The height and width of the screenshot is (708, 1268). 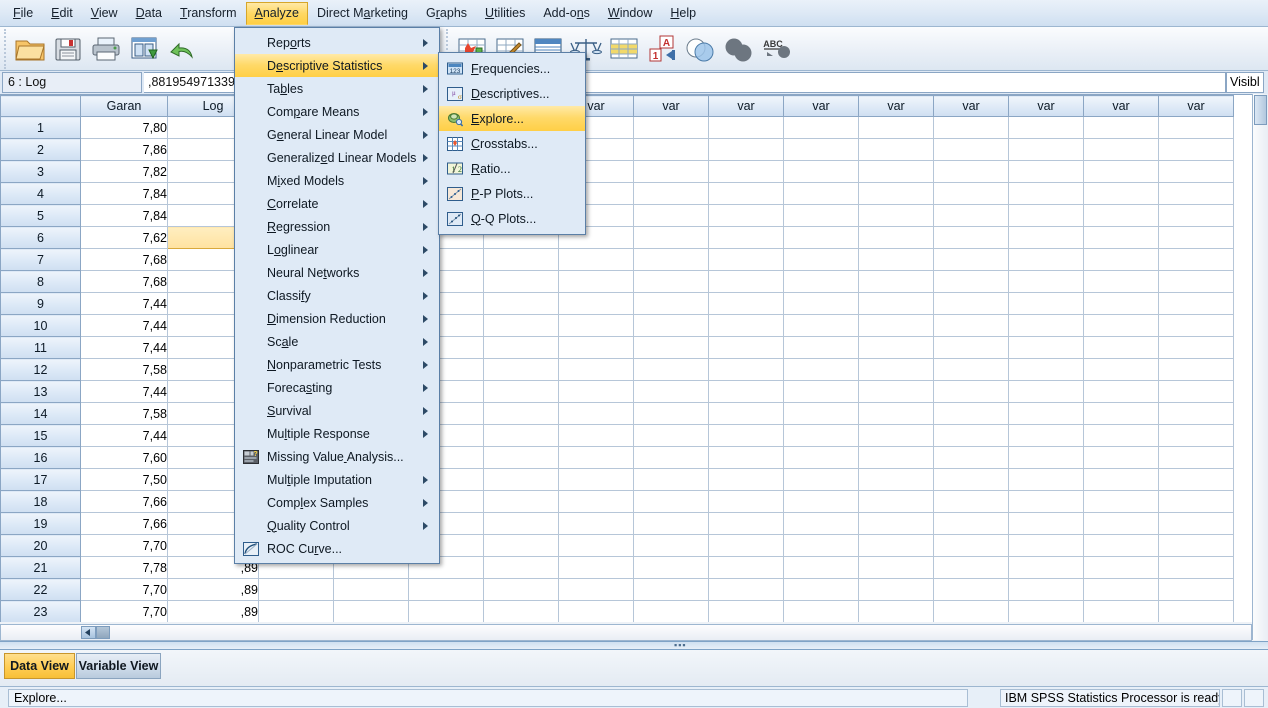 What do you see at coordinates (182, 49) in the screenshot?
I see `undo-icon` at bounding box center [182, 49].